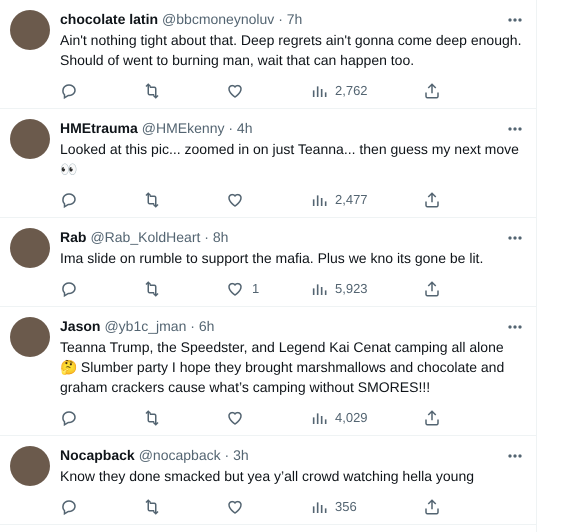 The image size is (565, 532). What do you see at coordinates (80, 326) in the screenshot?
I see `user-name: Jason` at bounding box center [80, 326].